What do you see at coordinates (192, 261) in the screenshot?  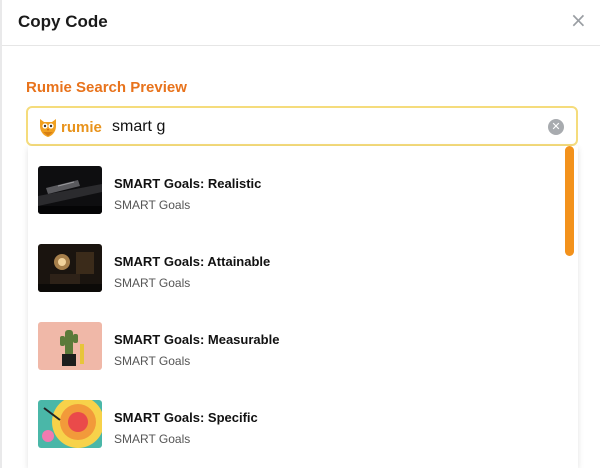 I see `result-title: SMART Goals: Attainable` at bounding box center [192, 261].